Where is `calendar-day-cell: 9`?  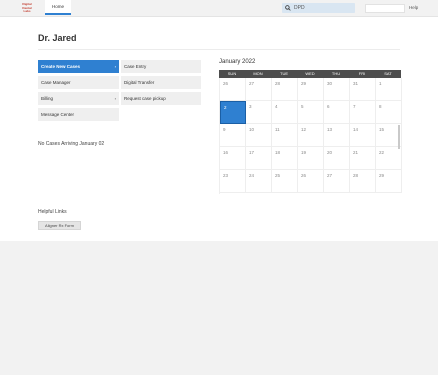 calendar-day-cell: 9 is located at coordinates (233, 135).